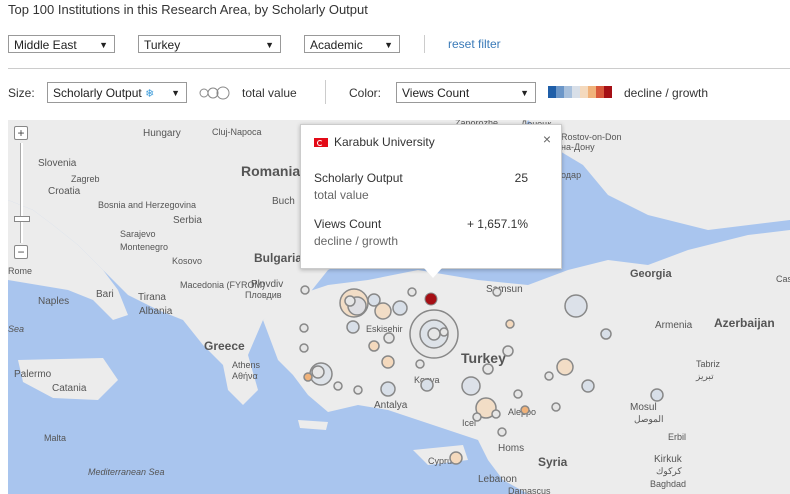  What do you see at coordinates (578, 147) in the screenshot?
I see `map-label: на-Дону` at bounding box center [578, 147].